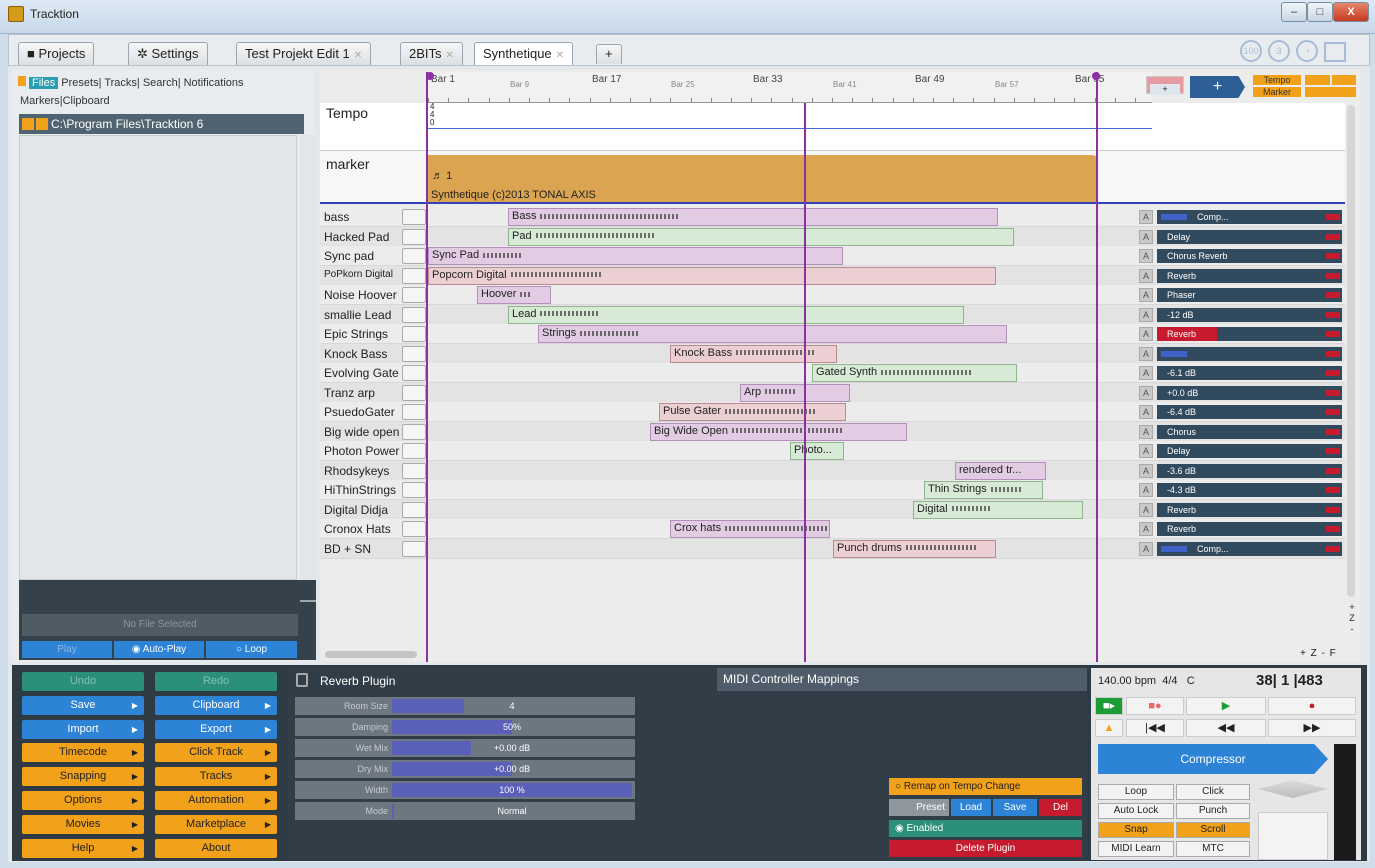 The image size is (1375, 868). Describe the element at coordinates (357, 529) in the screenshot. I see `track-name: Cronox Hats` at that location.